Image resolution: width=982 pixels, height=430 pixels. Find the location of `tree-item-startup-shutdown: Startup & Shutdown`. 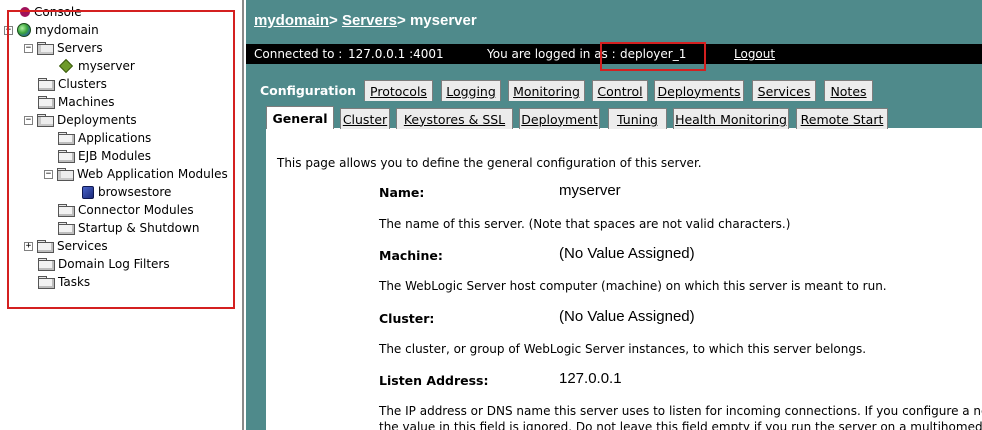

tree-item-startup-shutdown: Startup & Shutdown is located at coordinates (128, 228).